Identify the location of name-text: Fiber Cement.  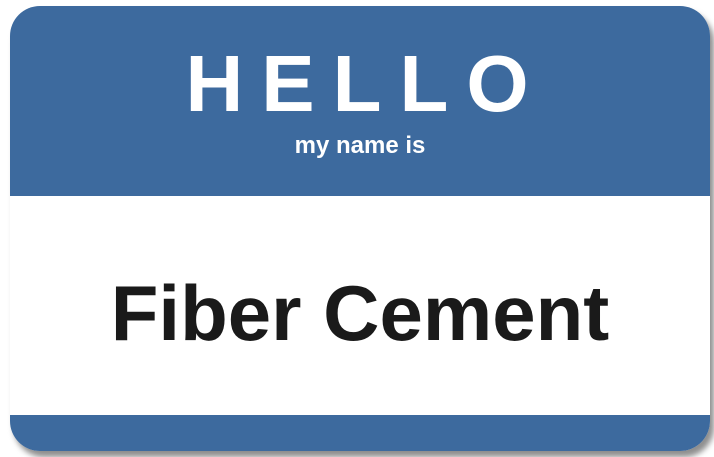
(360, 313).